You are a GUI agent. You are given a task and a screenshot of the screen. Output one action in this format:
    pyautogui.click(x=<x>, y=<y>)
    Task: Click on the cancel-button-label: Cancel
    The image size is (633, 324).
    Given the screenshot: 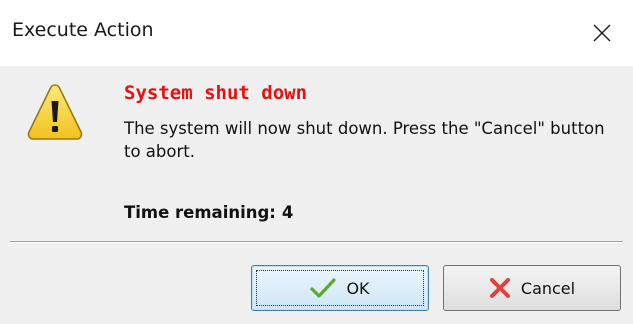 What is the action you would take?
    pyautogui.click(x=548, y=288)
    